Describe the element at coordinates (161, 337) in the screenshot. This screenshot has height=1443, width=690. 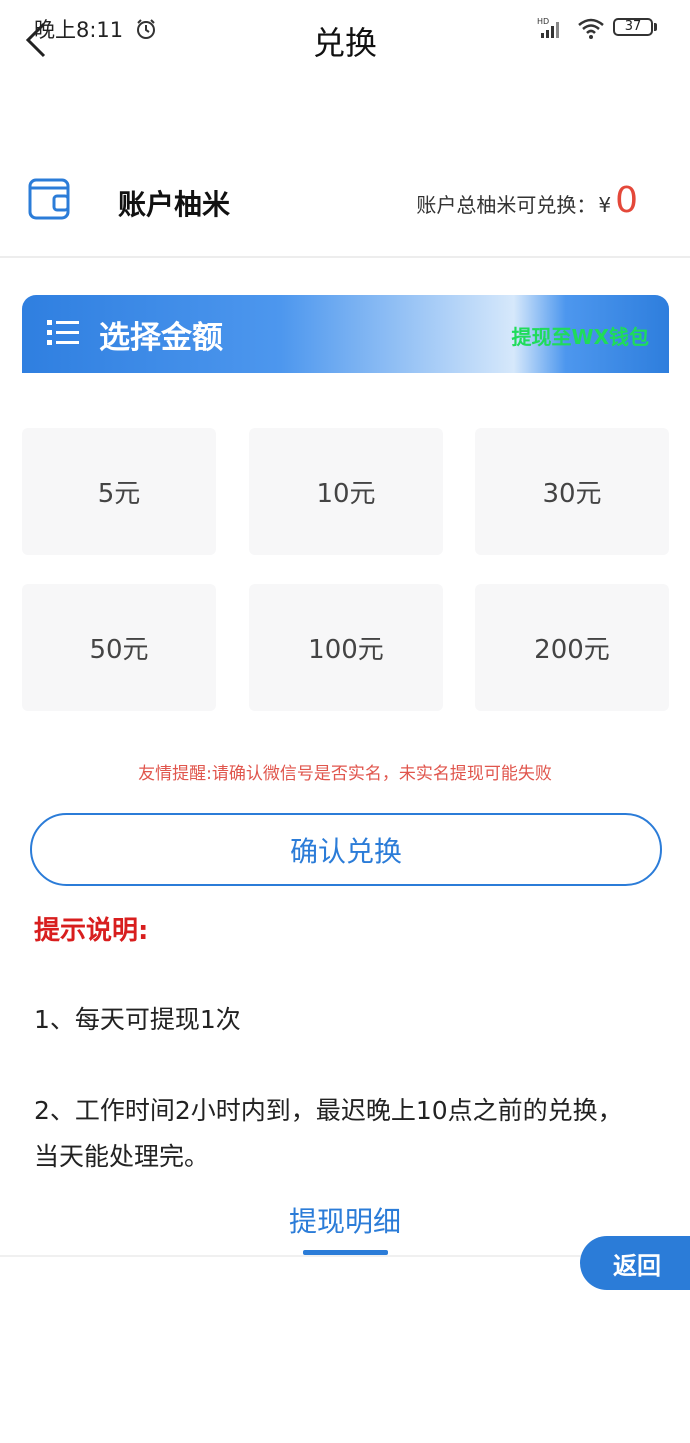
I see `banner-title: 选择金额` at that location.